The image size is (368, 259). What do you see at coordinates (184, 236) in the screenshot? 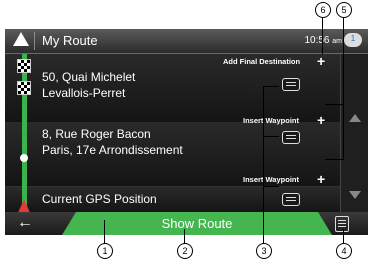
I see `callout-2-leader` at bounding box center [184, 236].